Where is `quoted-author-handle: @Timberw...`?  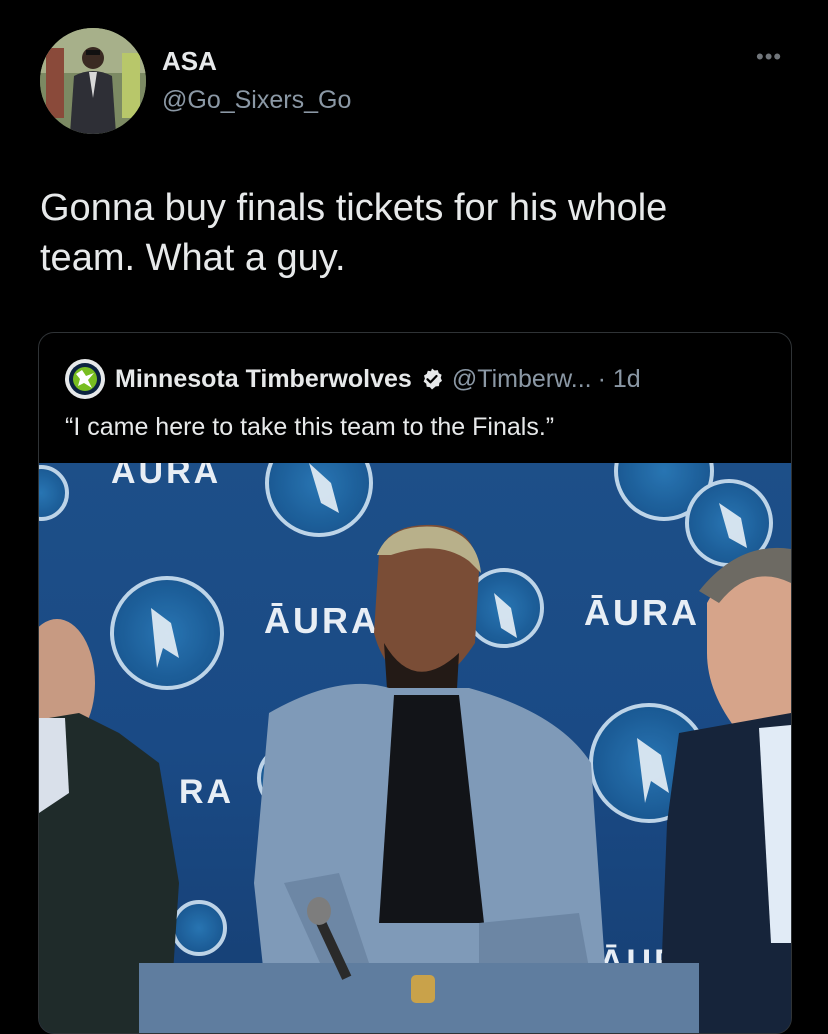 quoted-author-handle: @Timberw... is located at coordinates (522, 379).